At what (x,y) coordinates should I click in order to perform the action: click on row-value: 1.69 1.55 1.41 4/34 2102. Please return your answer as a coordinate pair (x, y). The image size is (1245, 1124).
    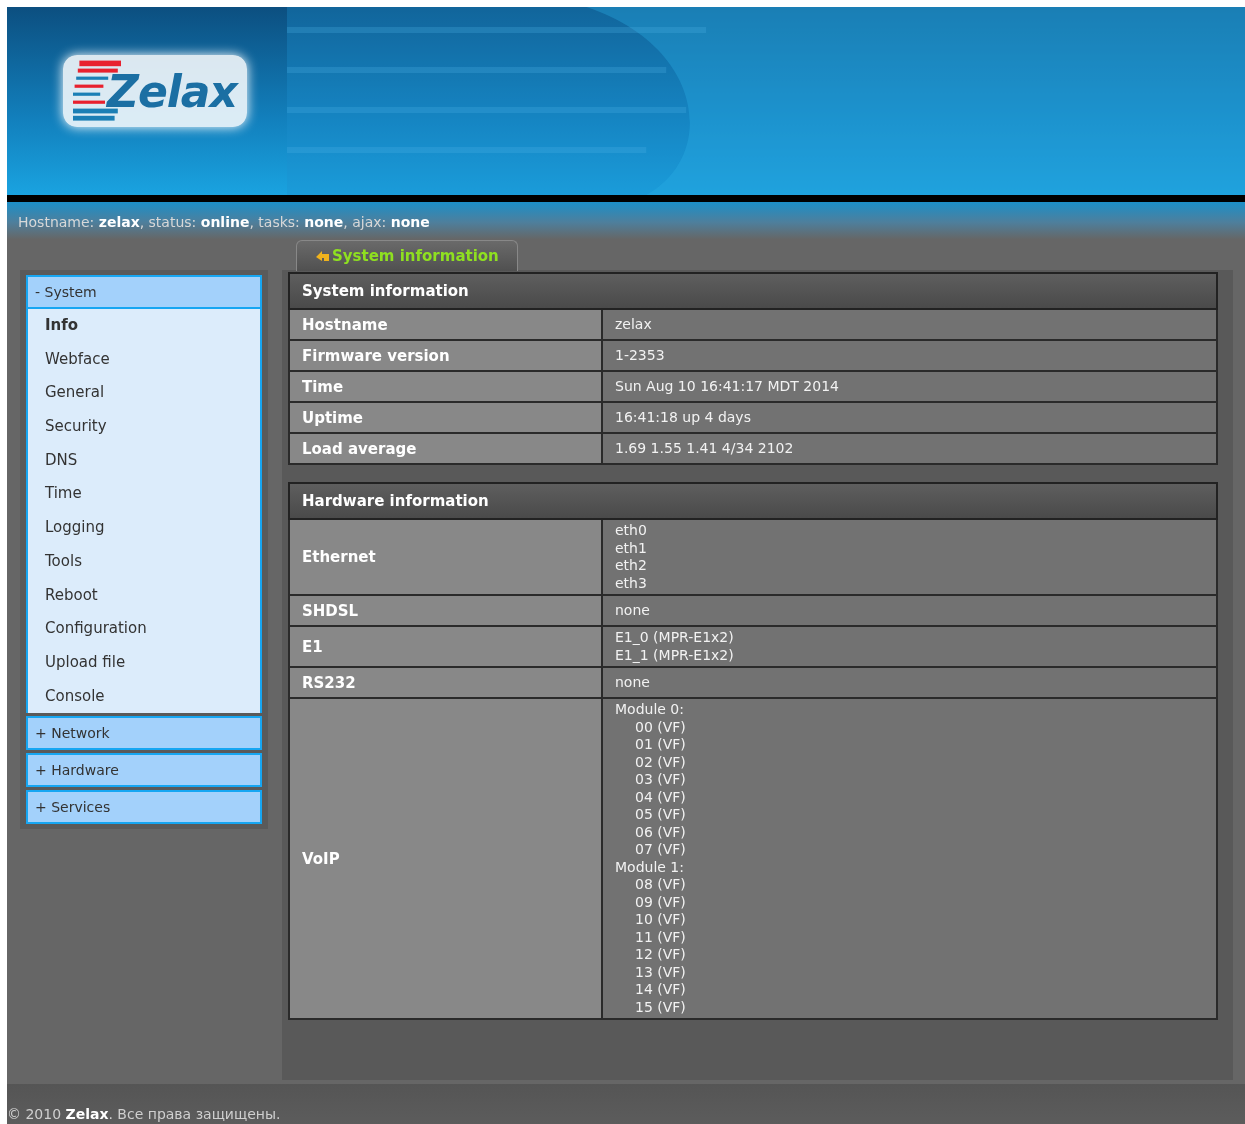
    Looking at the image, I should click on (909, 448).